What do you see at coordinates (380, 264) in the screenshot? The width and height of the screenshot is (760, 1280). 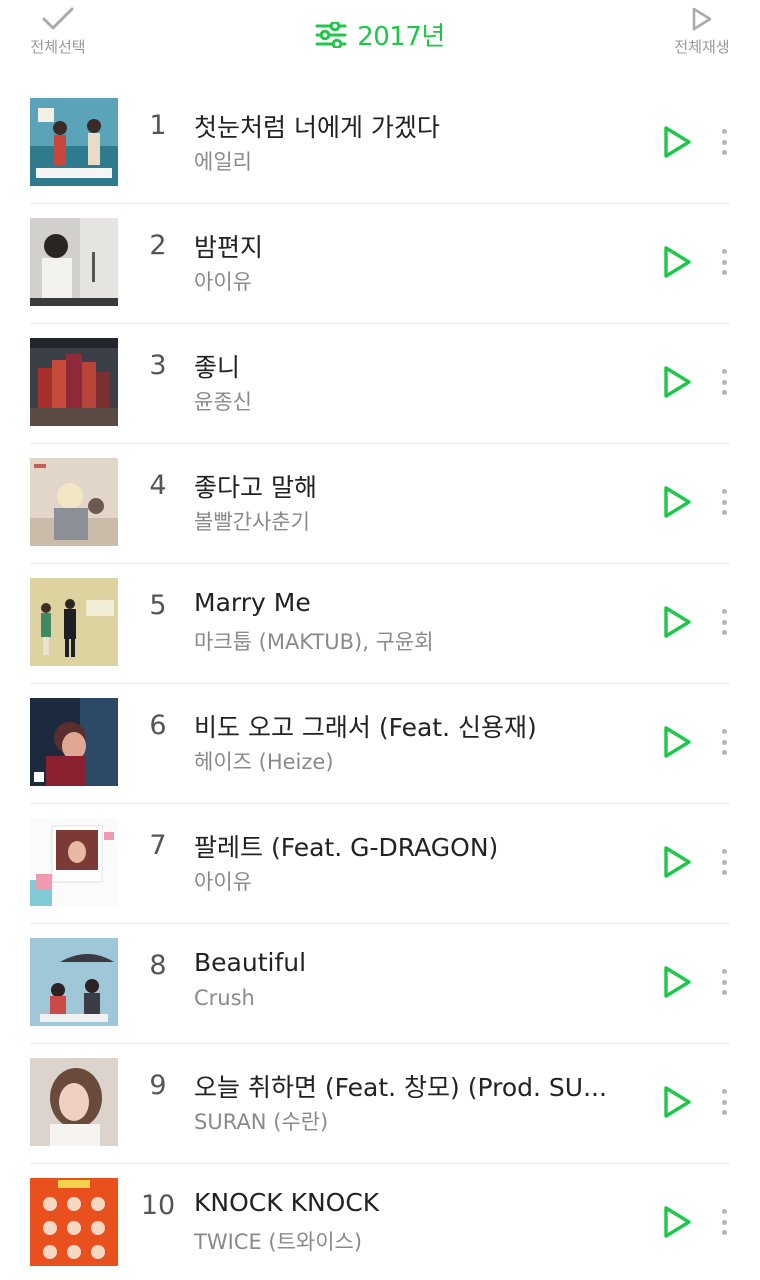 I see `song-row: 2 밤편지 아이유` at bounding box center [380, 264].